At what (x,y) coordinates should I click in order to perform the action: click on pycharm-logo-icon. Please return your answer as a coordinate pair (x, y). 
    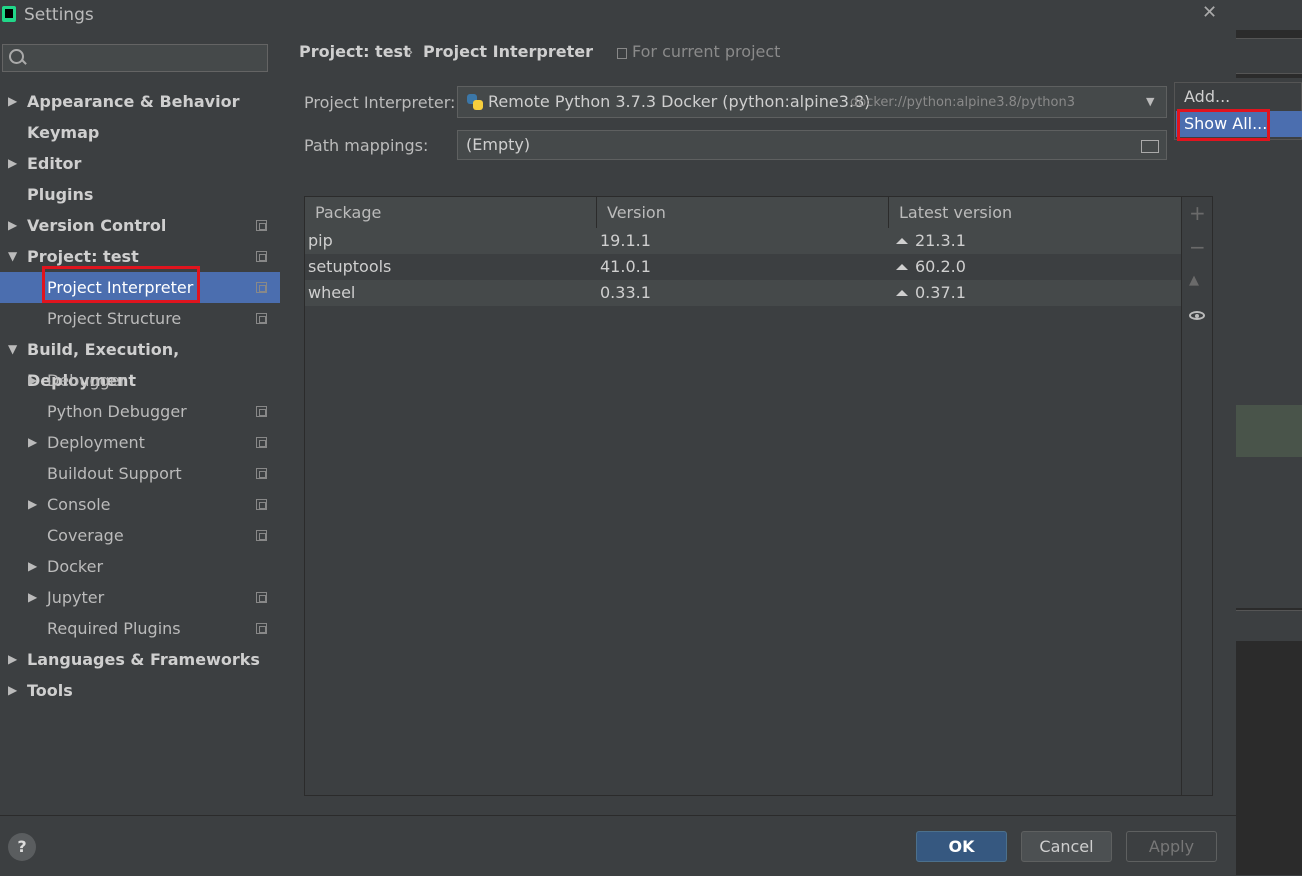
    Looking at the image, I should click on (9, 14).